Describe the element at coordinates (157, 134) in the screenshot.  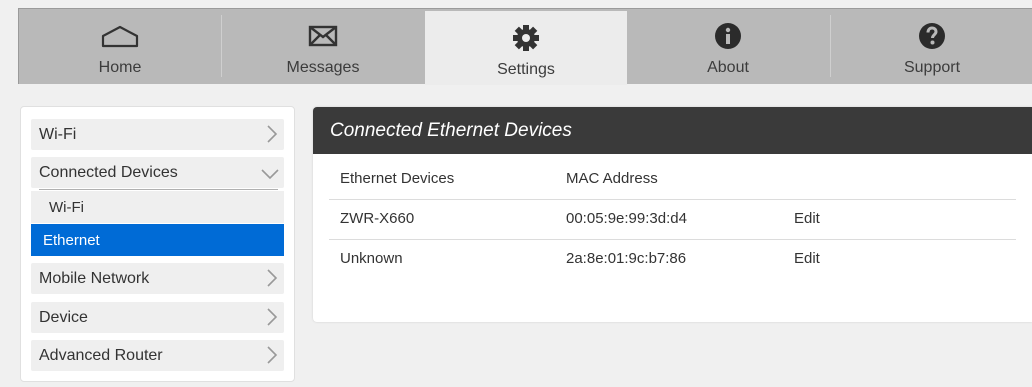
I see `sidebar-item-wifi: Wi-Fi` at that location.